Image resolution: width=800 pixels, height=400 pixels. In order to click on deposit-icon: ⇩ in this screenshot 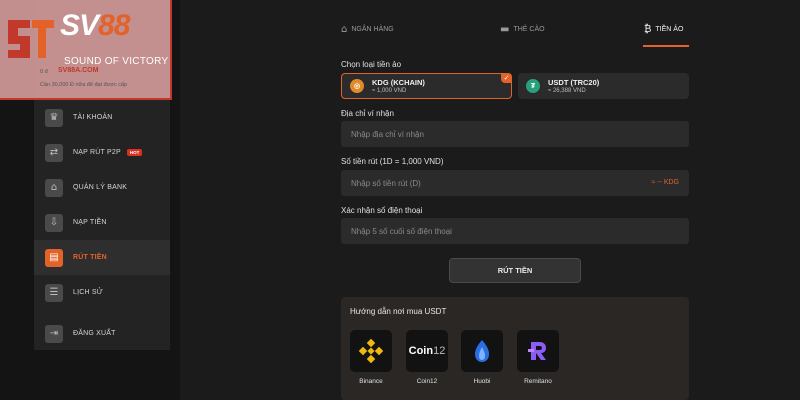, I will do `click(54, 222)`.